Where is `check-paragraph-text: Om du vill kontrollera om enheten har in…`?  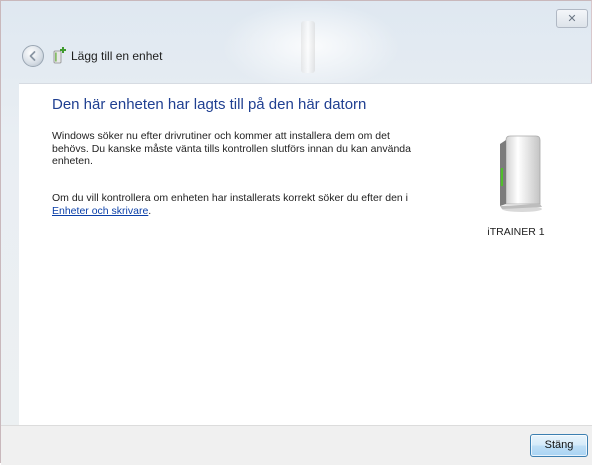 check-paragraph-text: Om du vill kontrollera om enheten har in… is located at coordinates (230, 198).